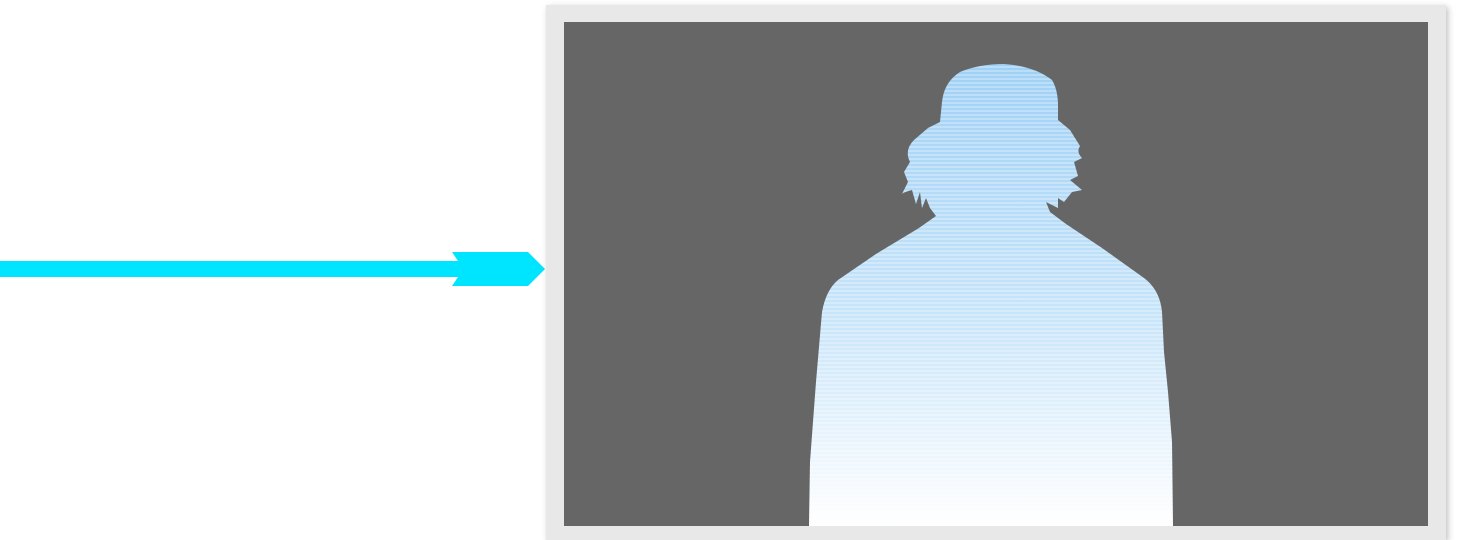  I want to click on pointer-arrow, so click(272, 269).